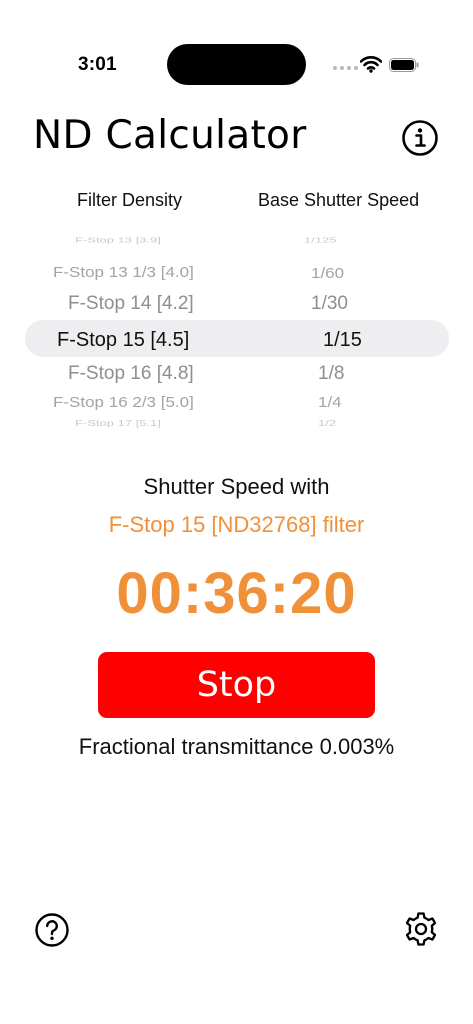 The height and width of the screenshot is (1024, 473). What do you see at coordinates (421, 929) in the screenshot?
I see `gear-icon` at bounding box center [421, 929].